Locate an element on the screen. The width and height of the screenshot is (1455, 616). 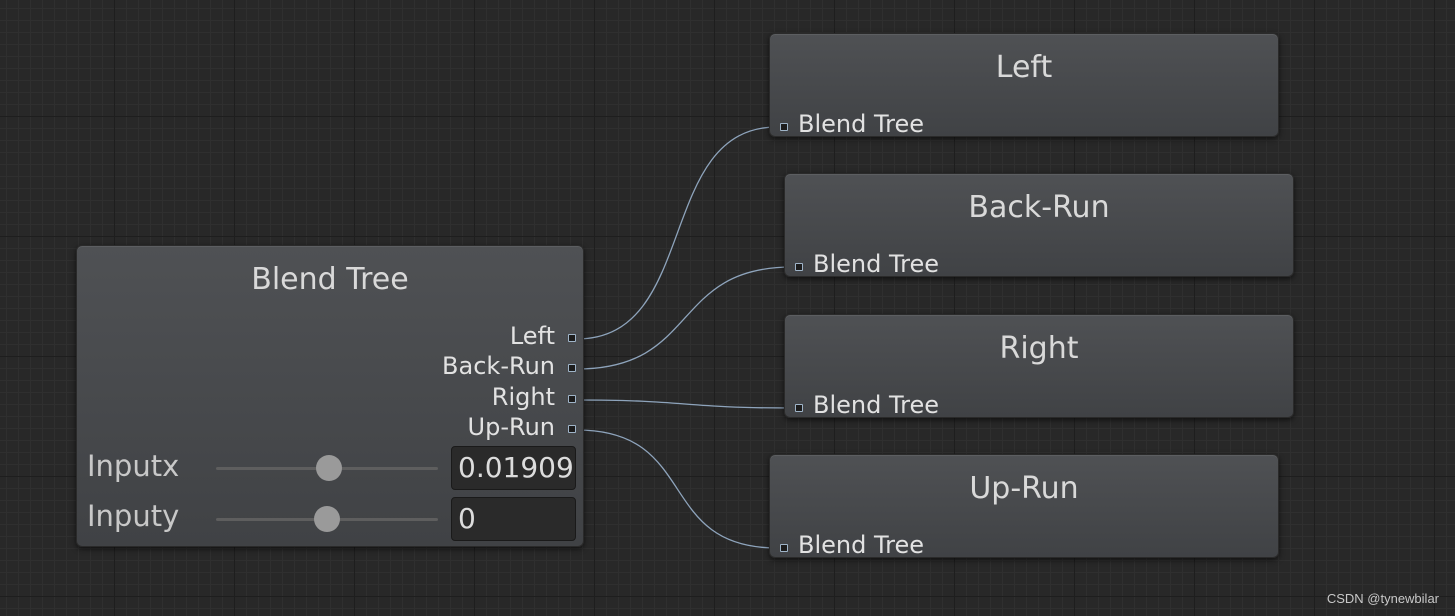
motion-node-up-run: Up-Run Blend Tree is located at coordinates (1024, 506).